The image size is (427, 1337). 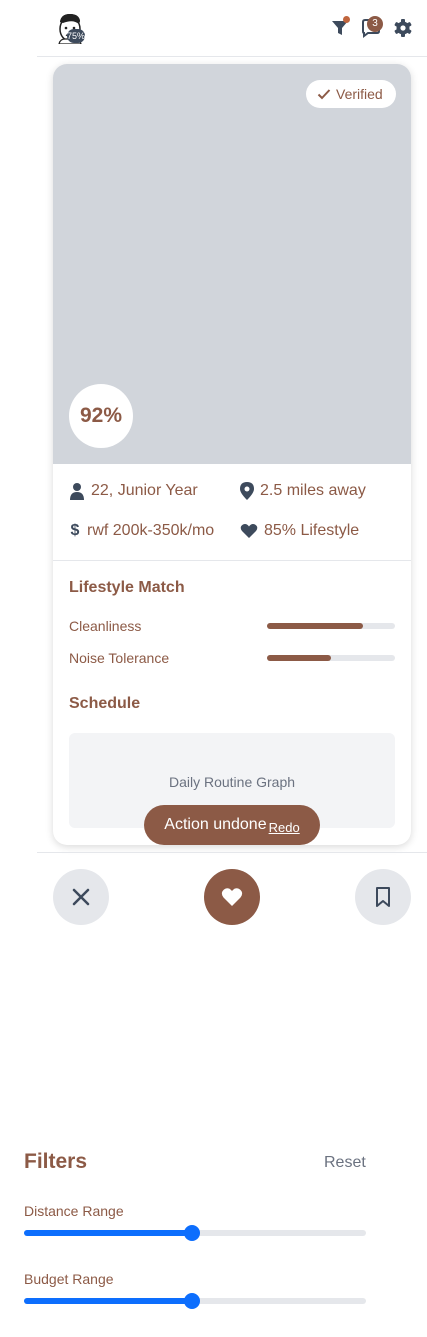 I want to click on like-button, so click(x=232, y=897).